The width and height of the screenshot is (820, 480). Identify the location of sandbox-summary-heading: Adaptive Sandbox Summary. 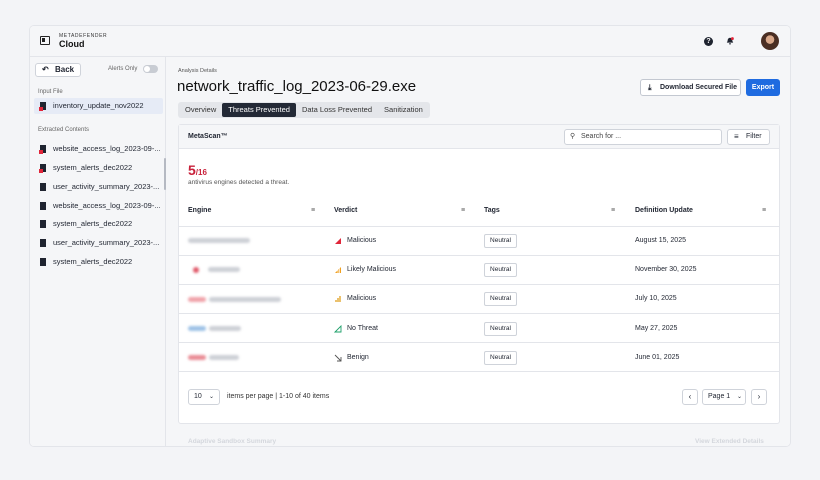
(232, 441).